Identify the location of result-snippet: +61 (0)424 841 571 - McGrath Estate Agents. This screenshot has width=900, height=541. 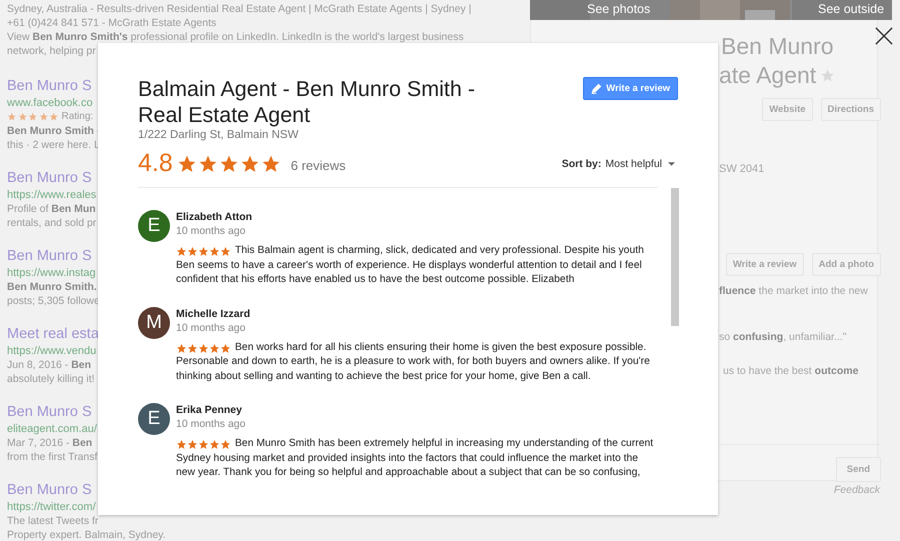
(111, 23).